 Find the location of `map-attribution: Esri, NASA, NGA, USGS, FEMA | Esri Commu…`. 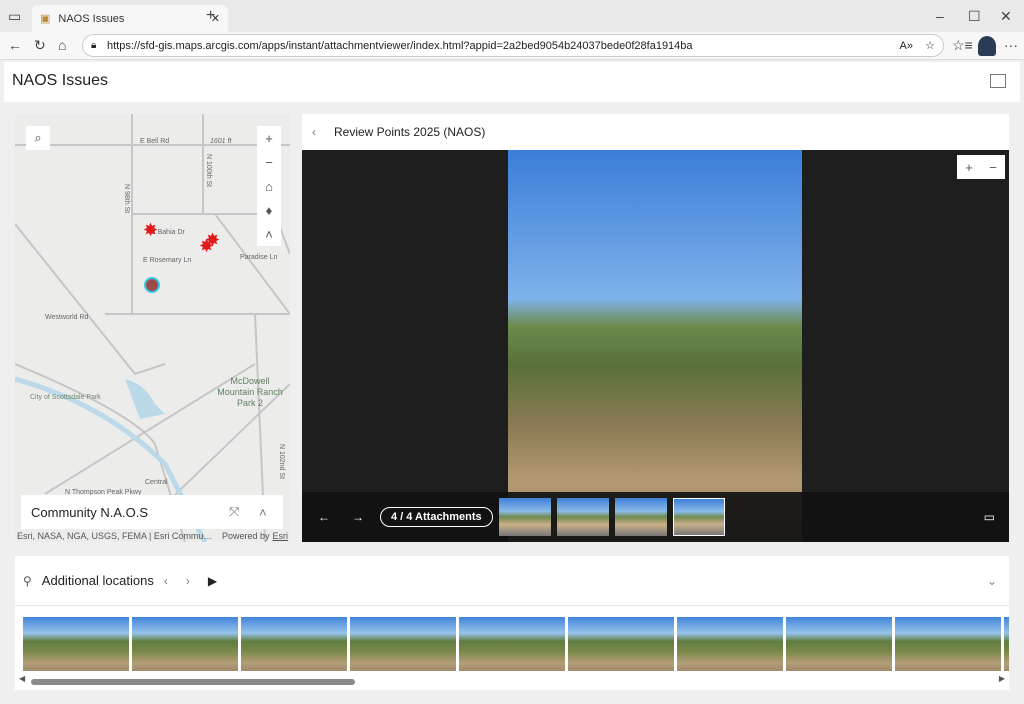

map-attribution: Esri, NASA, NGA, USGS, FEMA | Esri Commu… is located at coordinates (152, 536).